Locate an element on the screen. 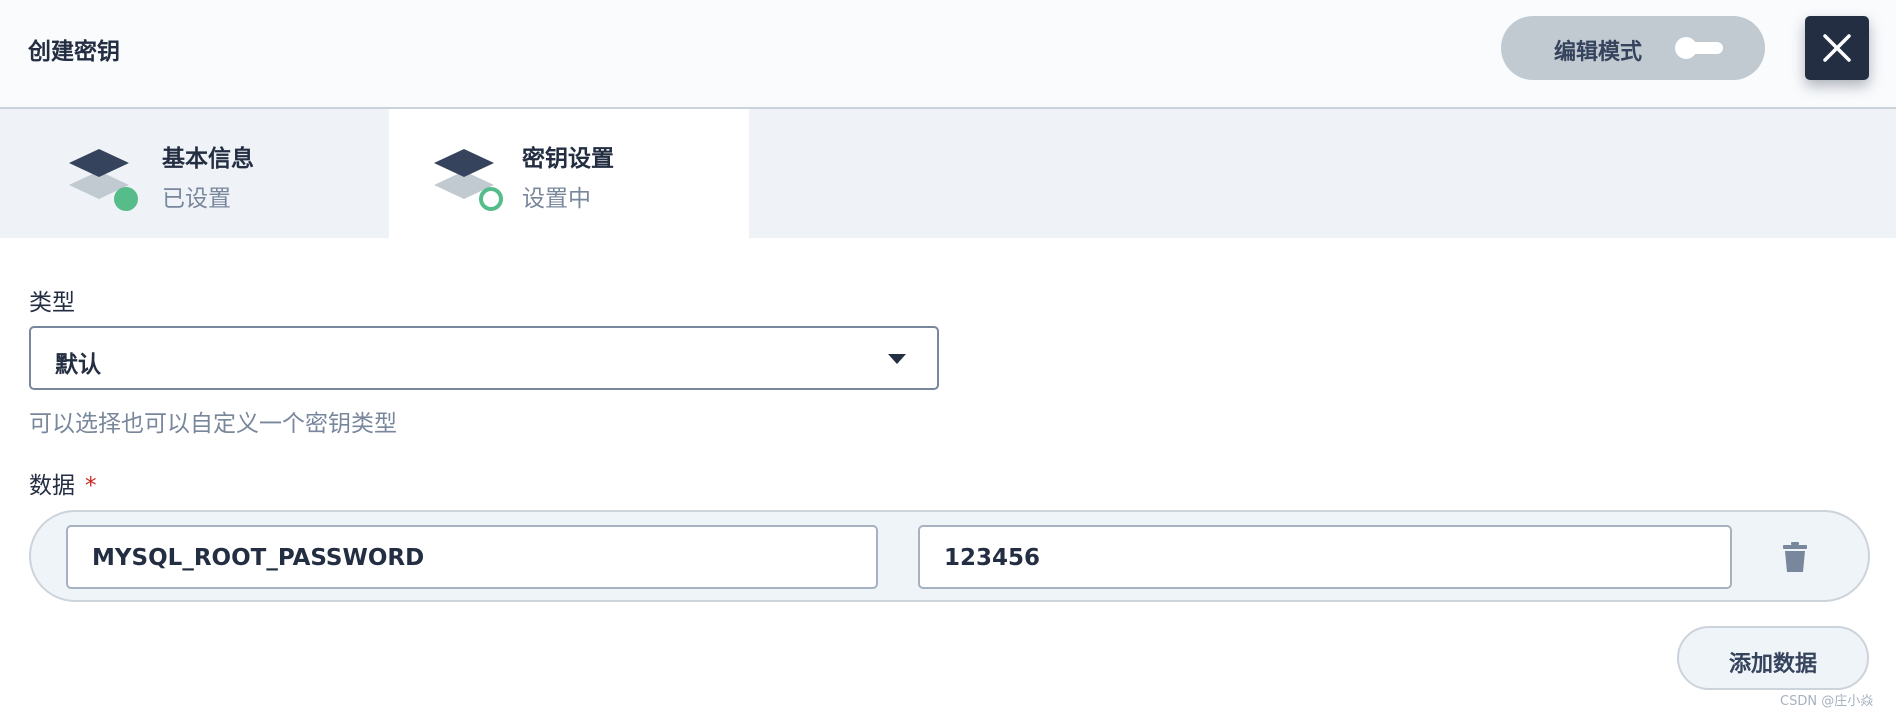 This screenshot has height=716, width=1896. modal-title: 创建密钥 is located at coordinates (74, 52).